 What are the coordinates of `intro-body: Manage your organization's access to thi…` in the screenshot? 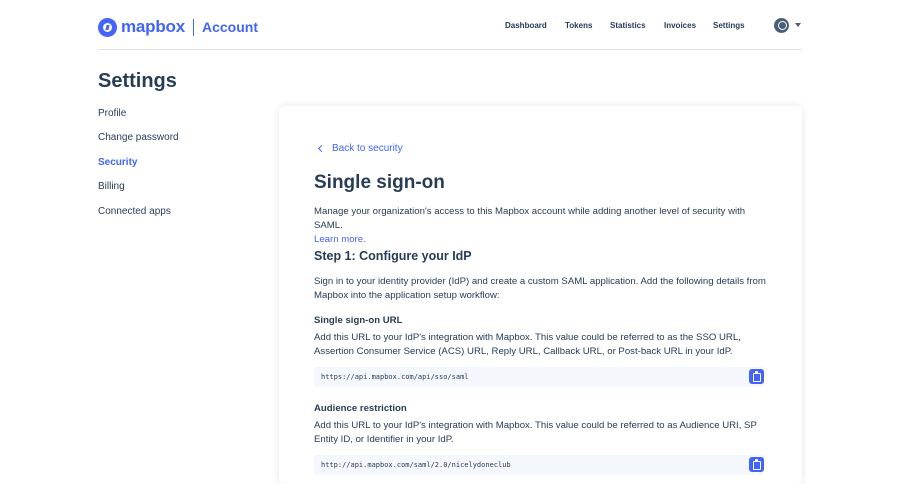 It's located at (530, 218).